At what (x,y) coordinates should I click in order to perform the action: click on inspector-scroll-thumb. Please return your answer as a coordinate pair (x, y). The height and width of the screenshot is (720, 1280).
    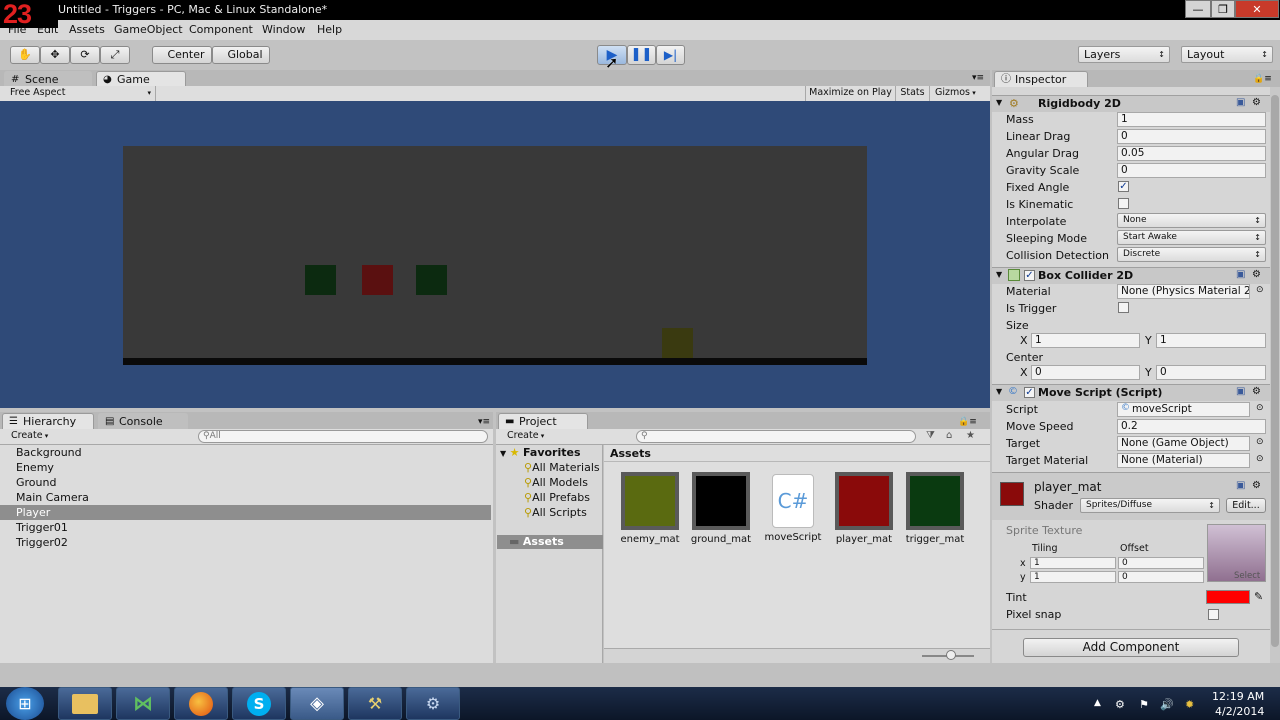
    Looking at the image, I should click on (1275, 371).